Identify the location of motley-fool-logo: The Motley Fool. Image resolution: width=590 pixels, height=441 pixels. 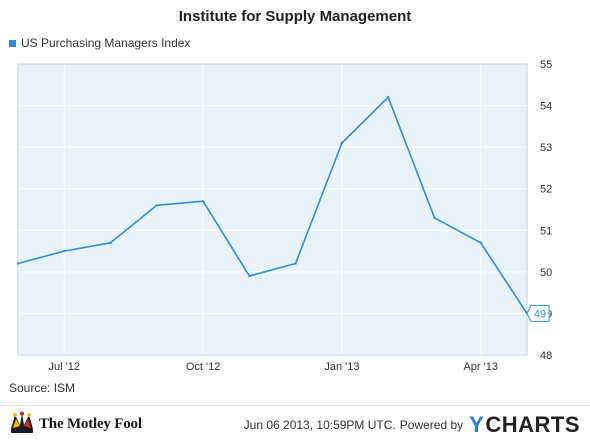
(75, 424).